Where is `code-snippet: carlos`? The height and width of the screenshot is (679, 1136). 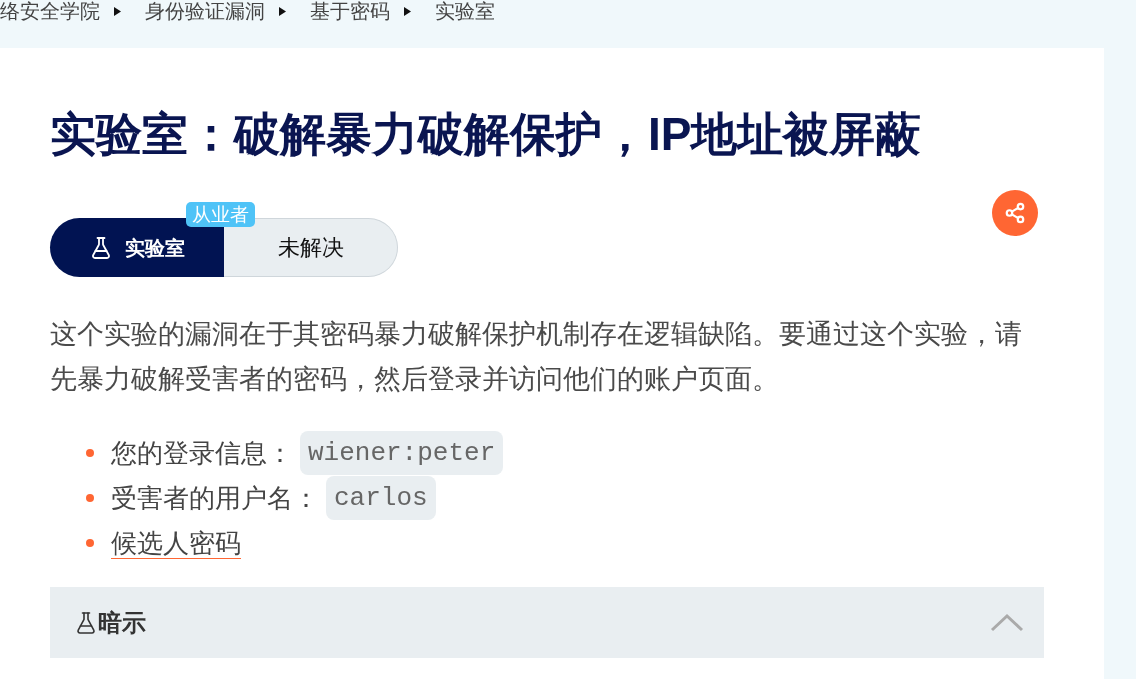
code-snippet: carlos is located at coordinates (381, 497).